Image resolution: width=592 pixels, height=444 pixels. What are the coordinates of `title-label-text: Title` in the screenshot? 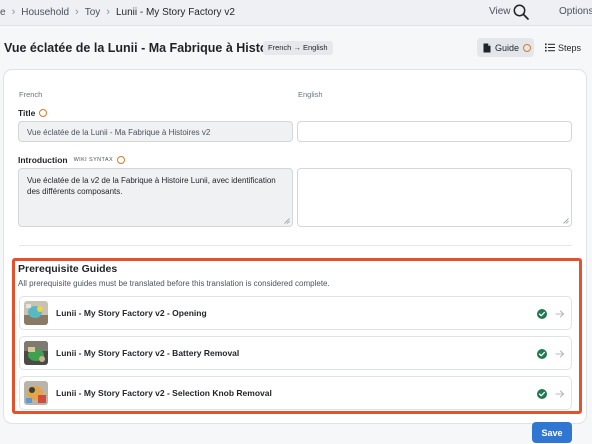 It's located at (27, 113).